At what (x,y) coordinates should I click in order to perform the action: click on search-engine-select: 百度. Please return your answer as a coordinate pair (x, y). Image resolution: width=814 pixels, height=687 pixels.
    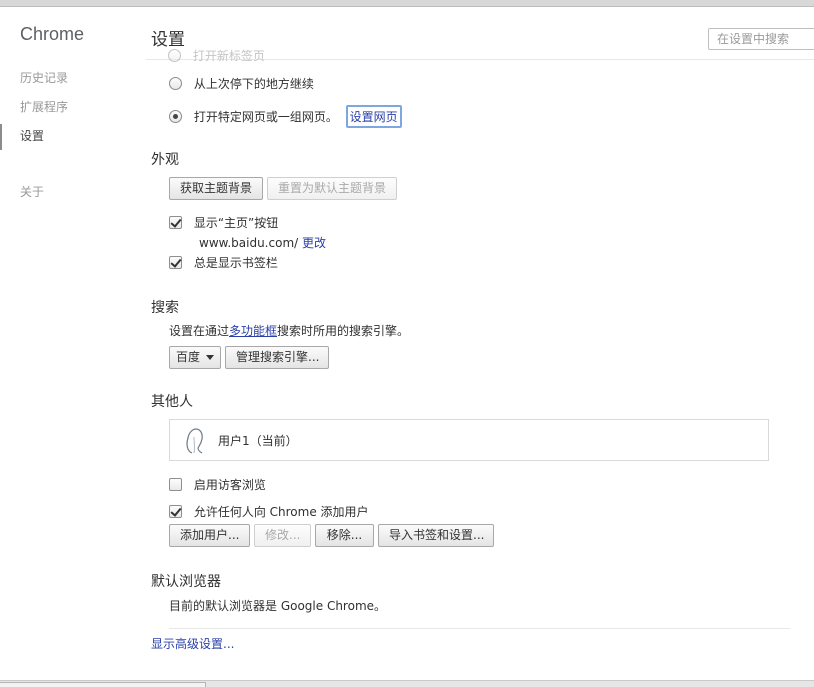
    Looking at the image, I should click on (195, 357).